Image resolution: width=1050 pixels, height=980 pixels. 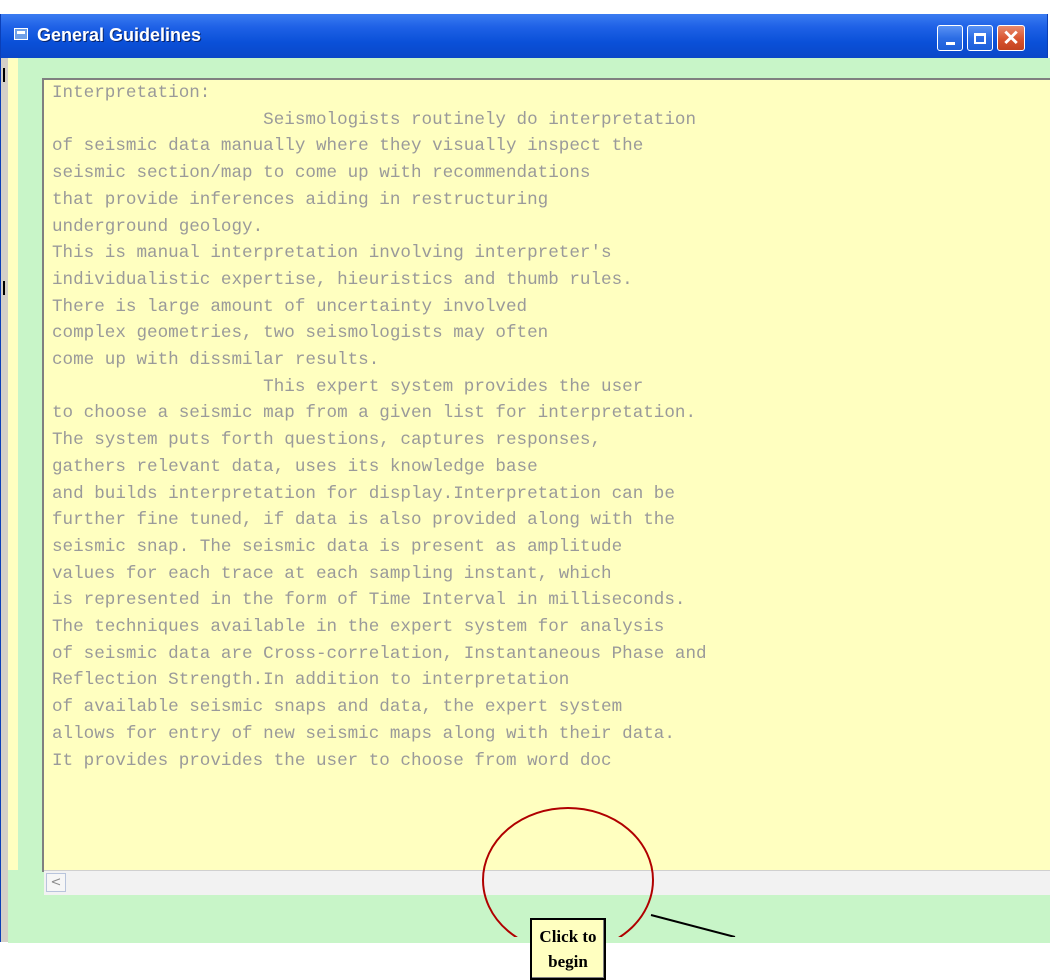 I want to click on close-icon: ✕, so click(x=1011, y=38).